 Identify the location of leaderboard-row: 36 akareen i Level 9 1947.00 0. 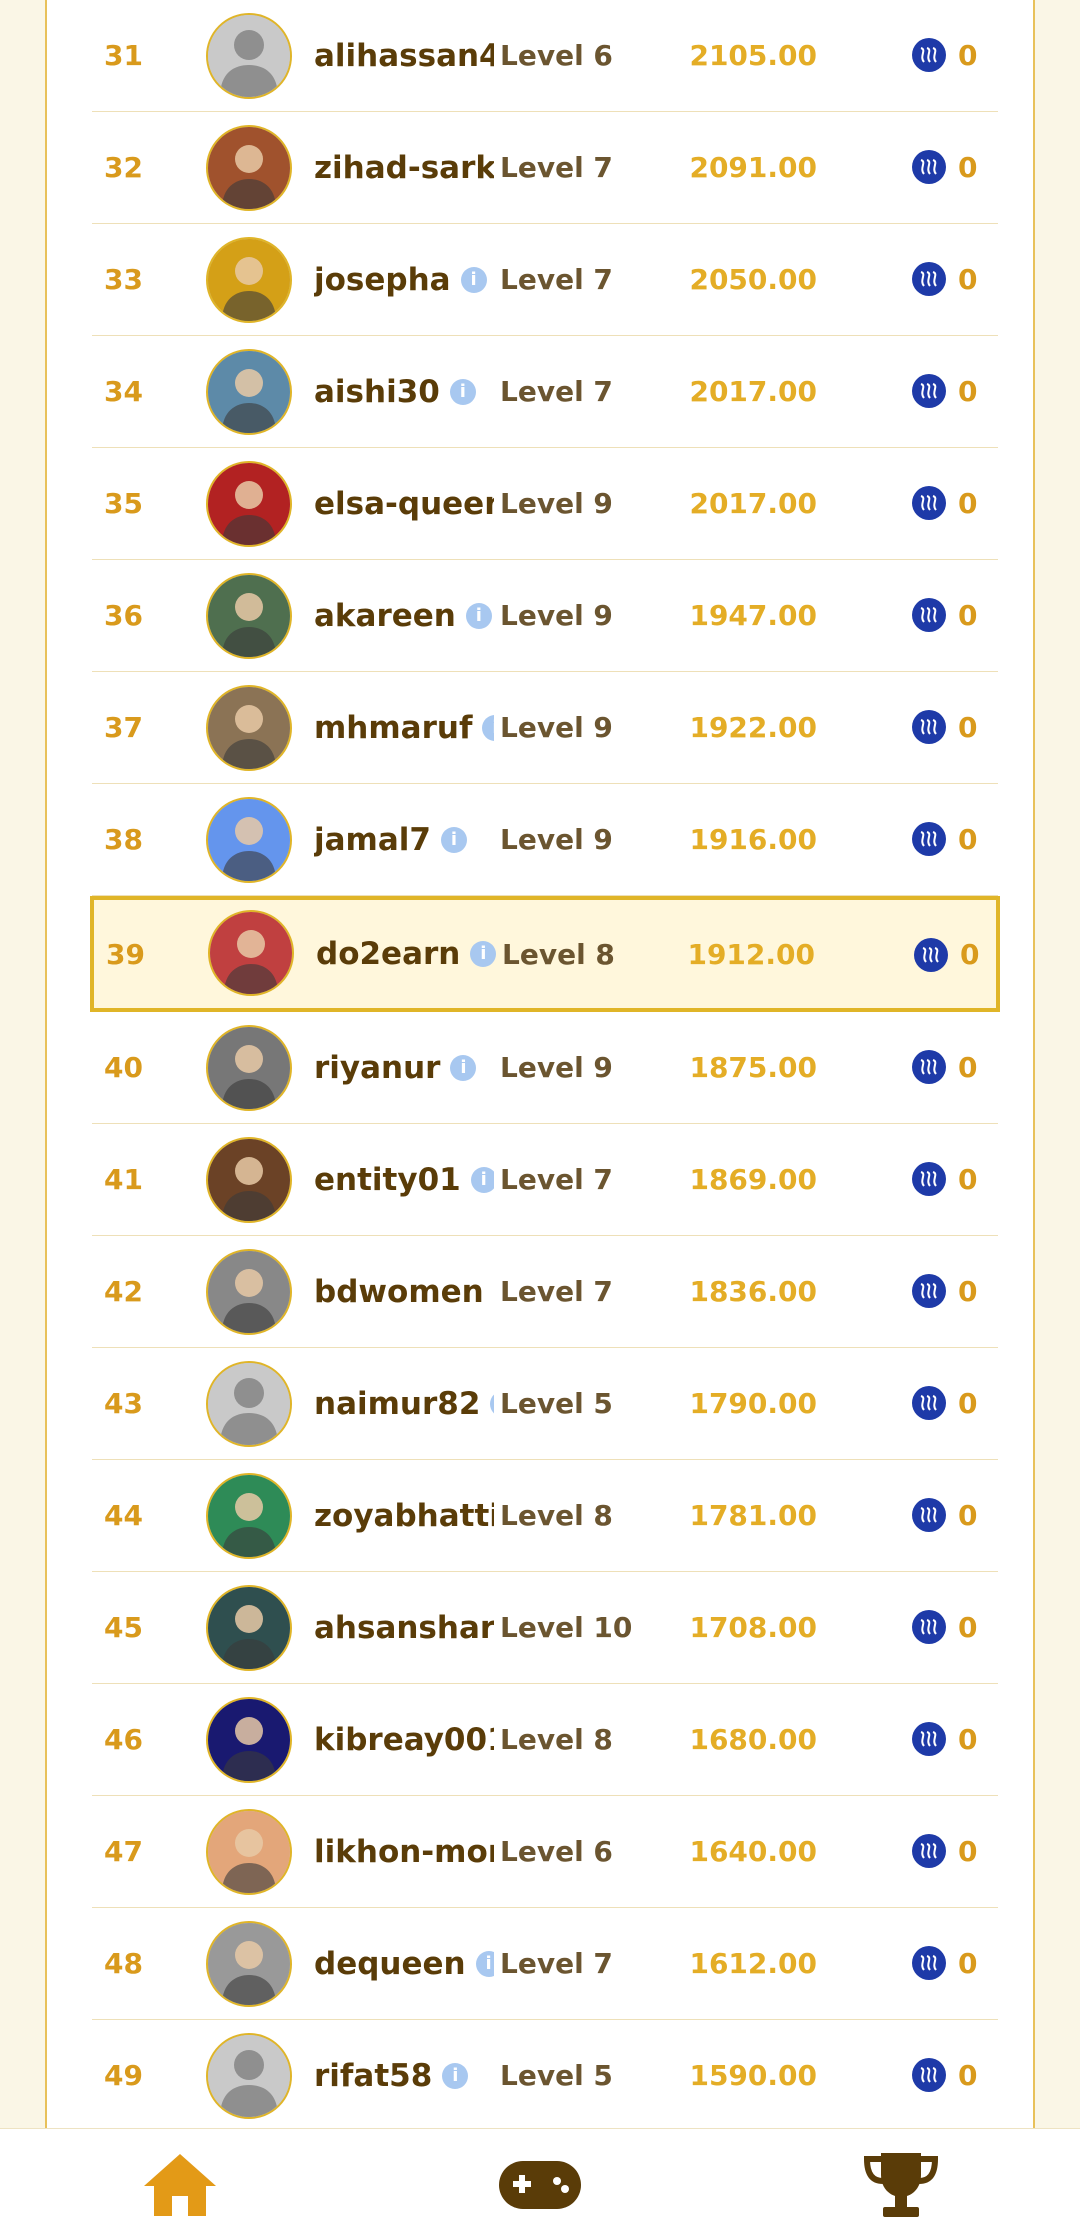
(545, 616).